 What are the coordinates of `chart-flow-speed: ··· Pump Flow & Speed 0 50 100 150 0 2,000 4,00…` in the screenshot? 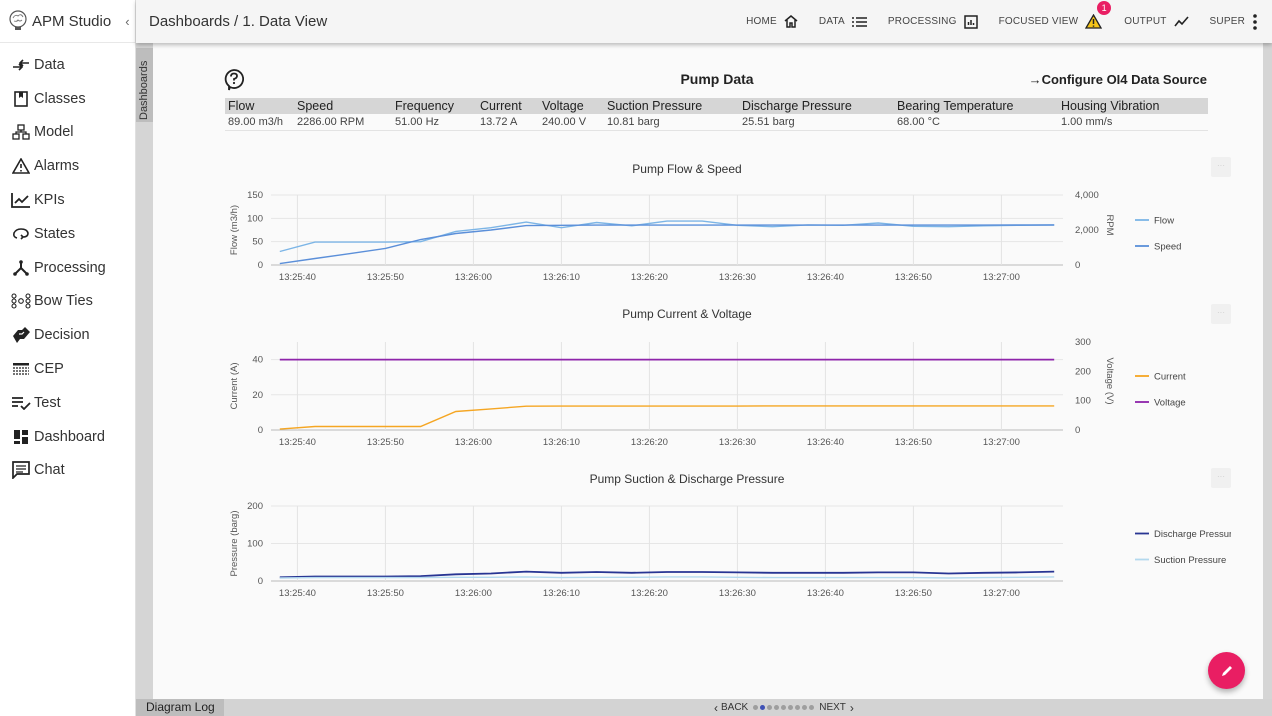 It's located at (726, 222).